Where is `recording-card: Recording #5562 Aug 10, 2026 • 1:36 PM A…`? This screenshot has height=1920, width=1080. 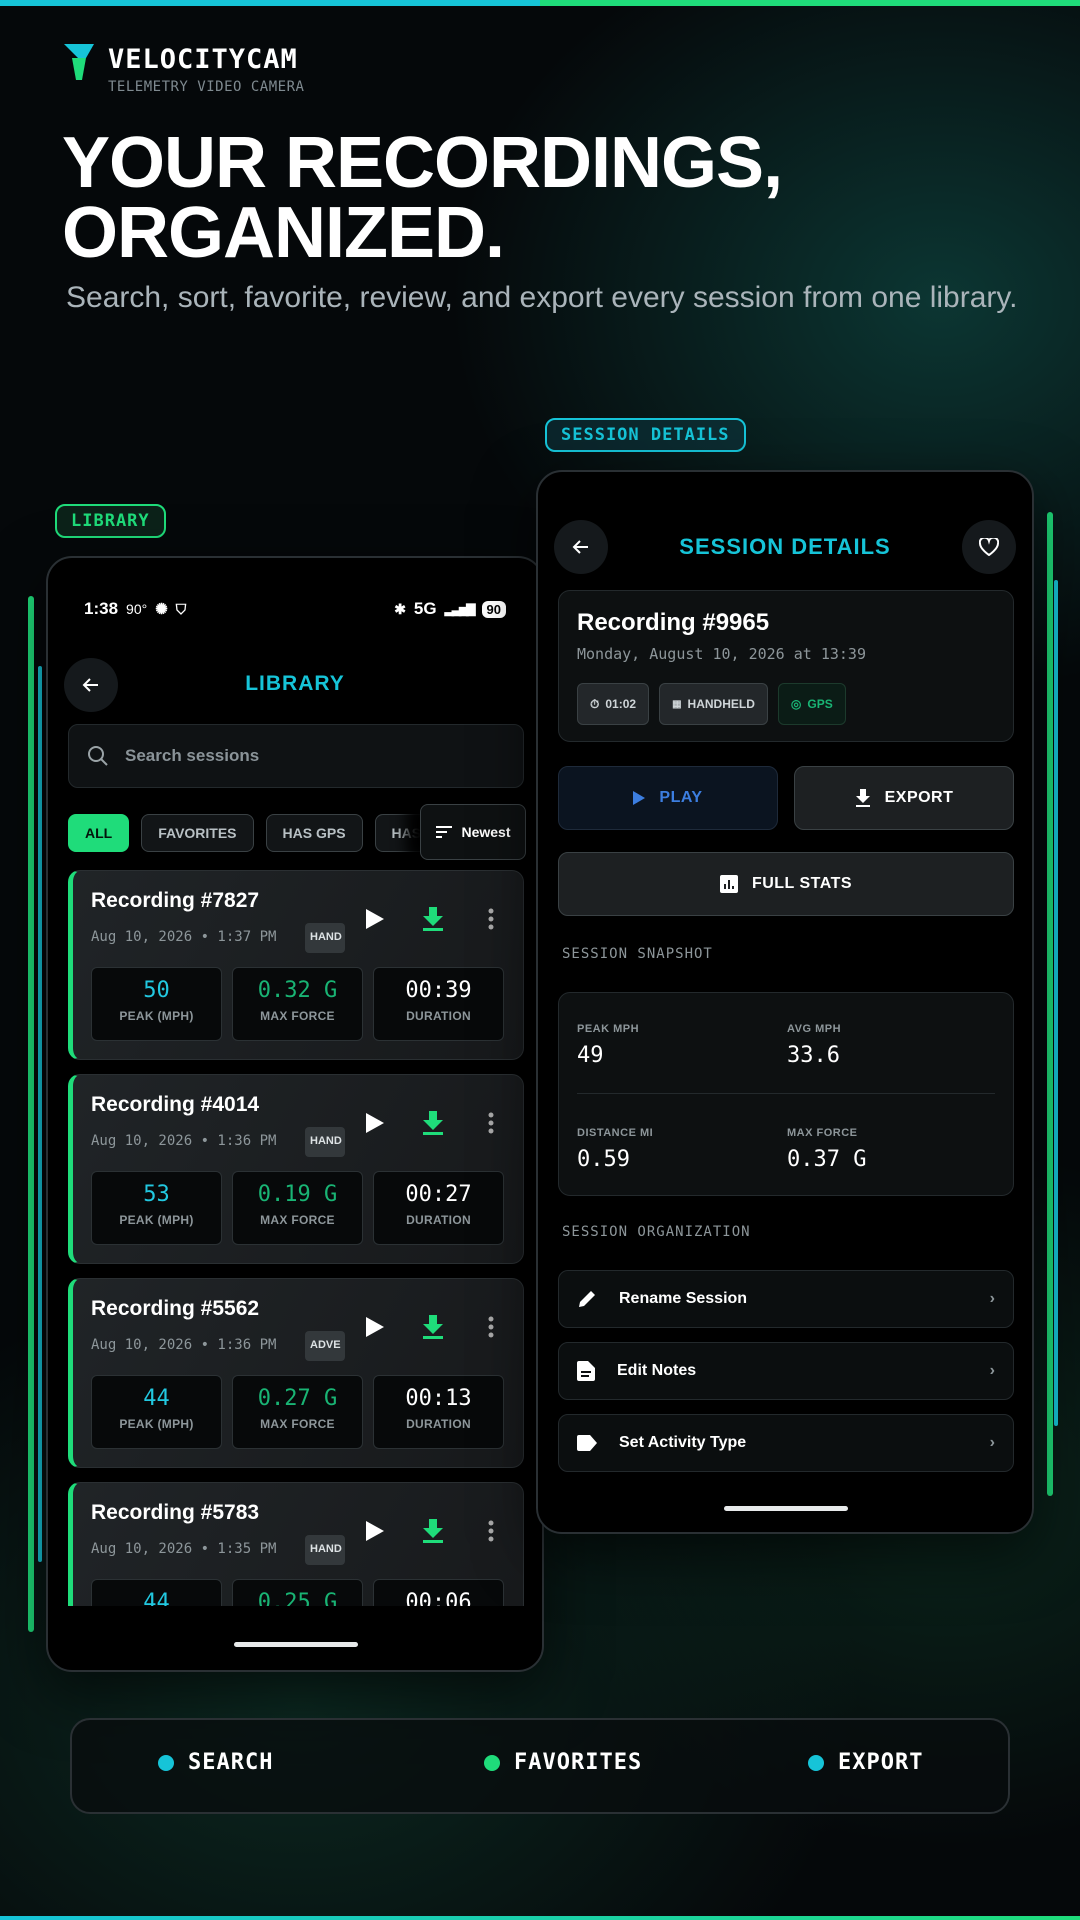
recording-card: Recording #5562 Aug 10, 2026 • 1:36 PM A… is located at coordinates (296, 1373).